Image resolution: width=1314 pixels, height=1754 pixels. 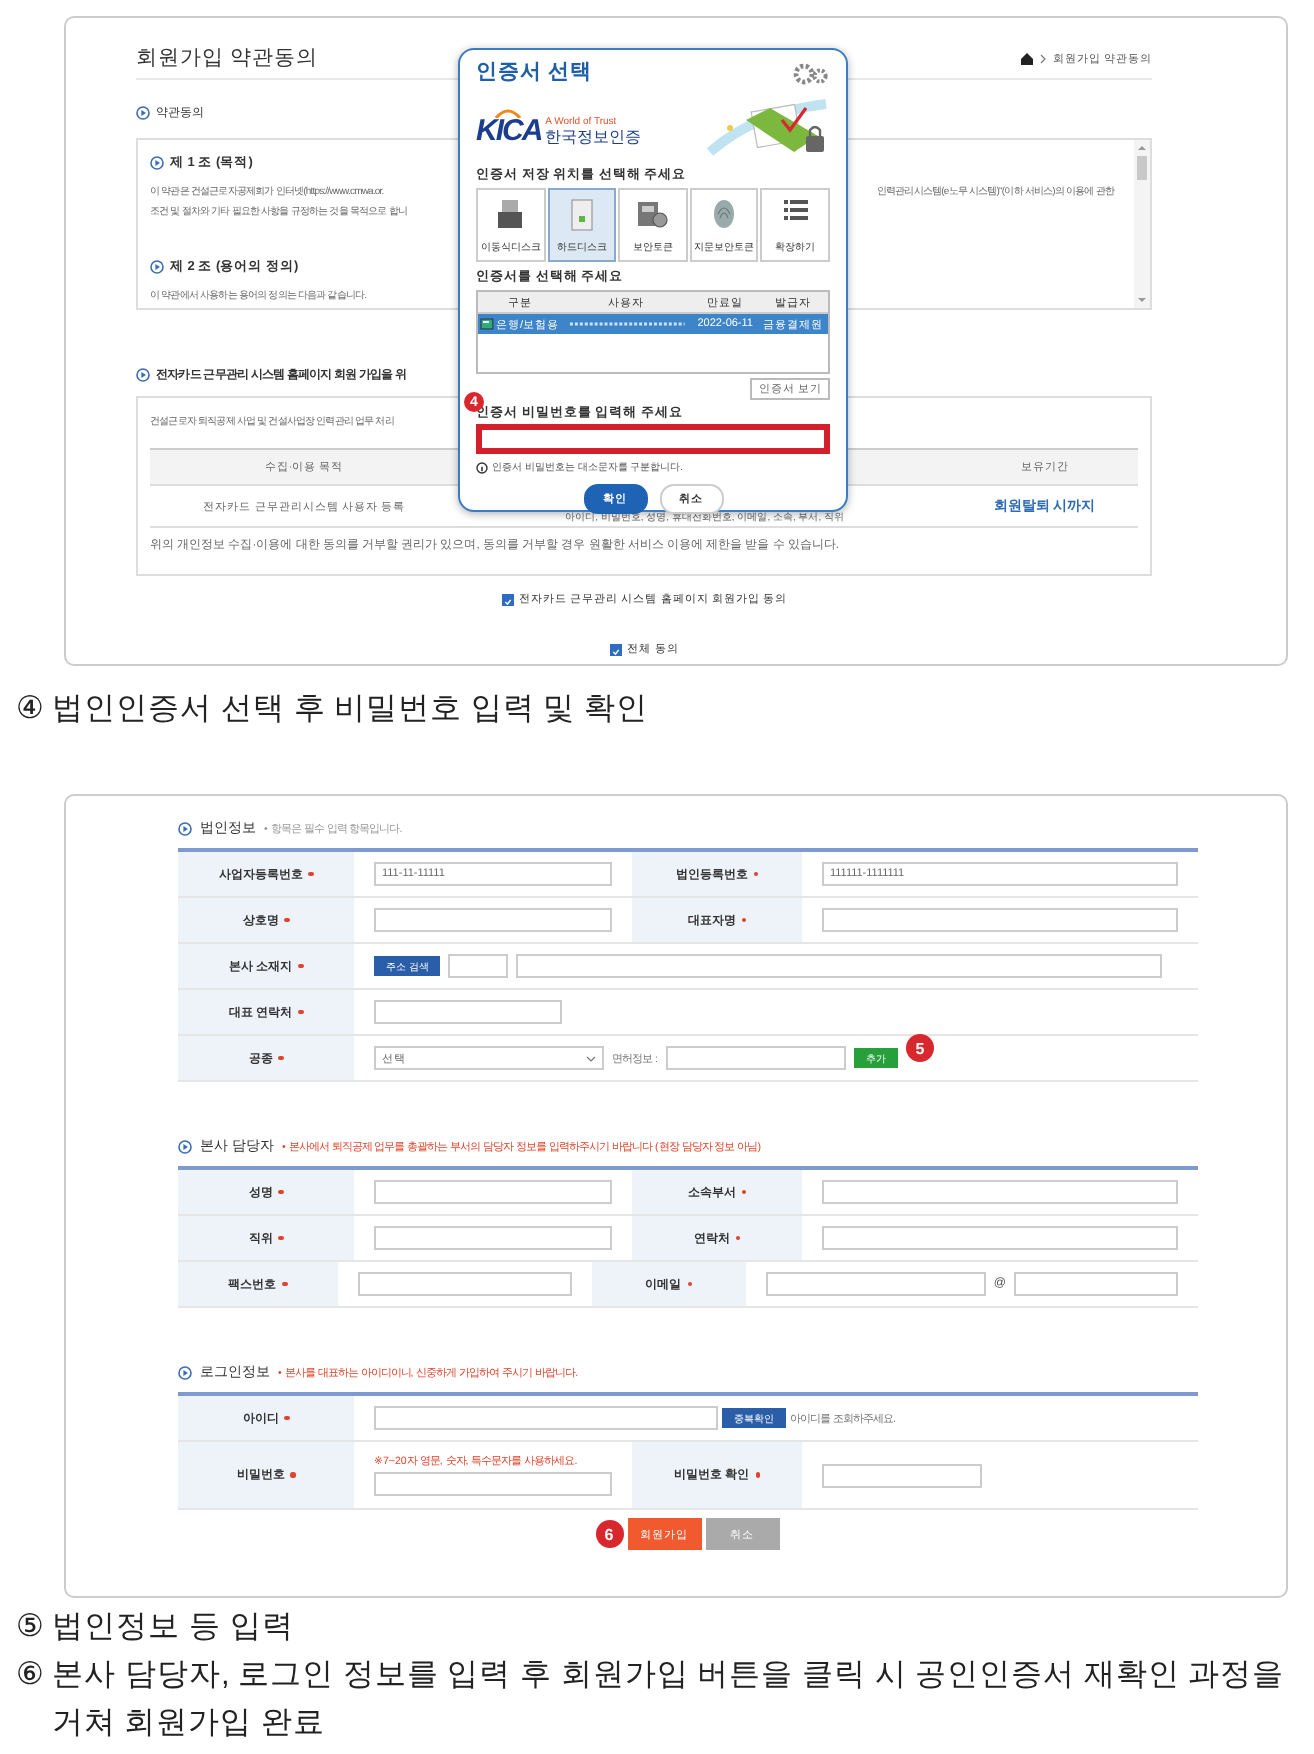 I want to click on step-badge: 5, so click(x=919, y=1048).